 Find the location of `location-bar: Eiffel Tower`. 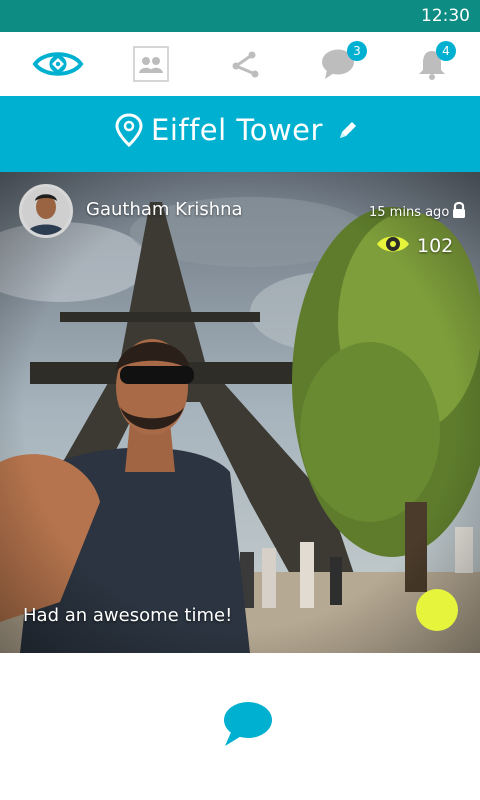

location-bar: Eiffel Tower is located at coordinates (240, 134).